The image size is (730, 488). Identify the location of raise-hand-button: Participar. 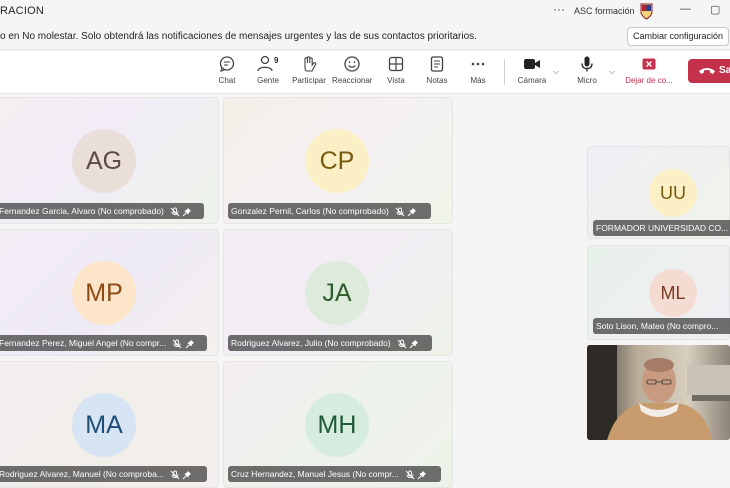
(309, 70).